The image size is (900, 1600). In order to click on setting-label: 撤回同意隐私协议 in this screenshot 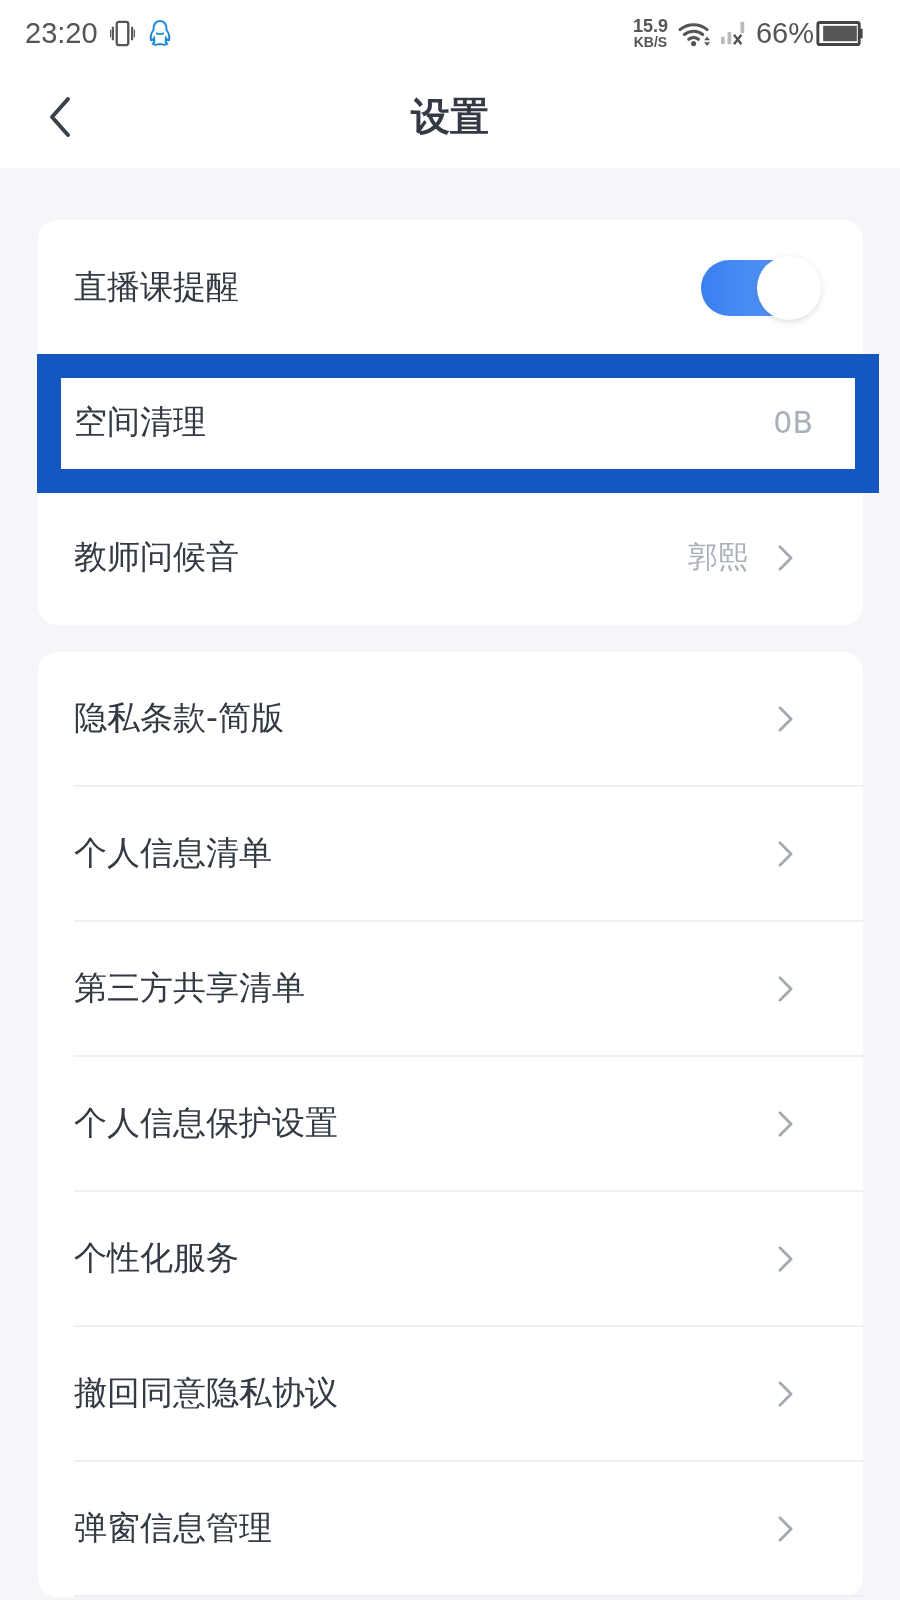, I will do `click(206, 1393)`.